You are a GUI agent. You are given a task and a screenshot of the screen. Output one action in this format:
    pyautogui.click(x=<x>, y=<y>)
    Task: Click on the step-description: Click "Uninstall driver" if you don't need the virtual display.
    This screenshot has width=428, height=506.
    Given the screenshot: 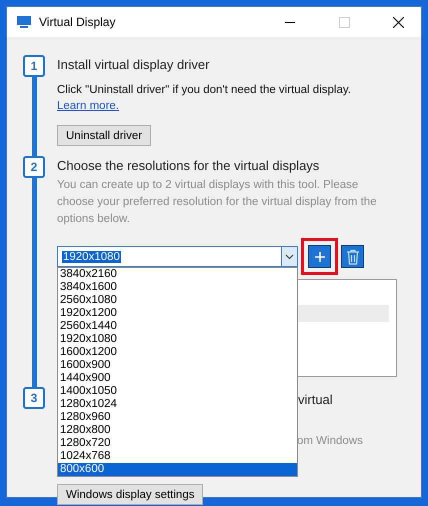 What is the action you would take?
    pyautogui.click(x=204, y=90)
    